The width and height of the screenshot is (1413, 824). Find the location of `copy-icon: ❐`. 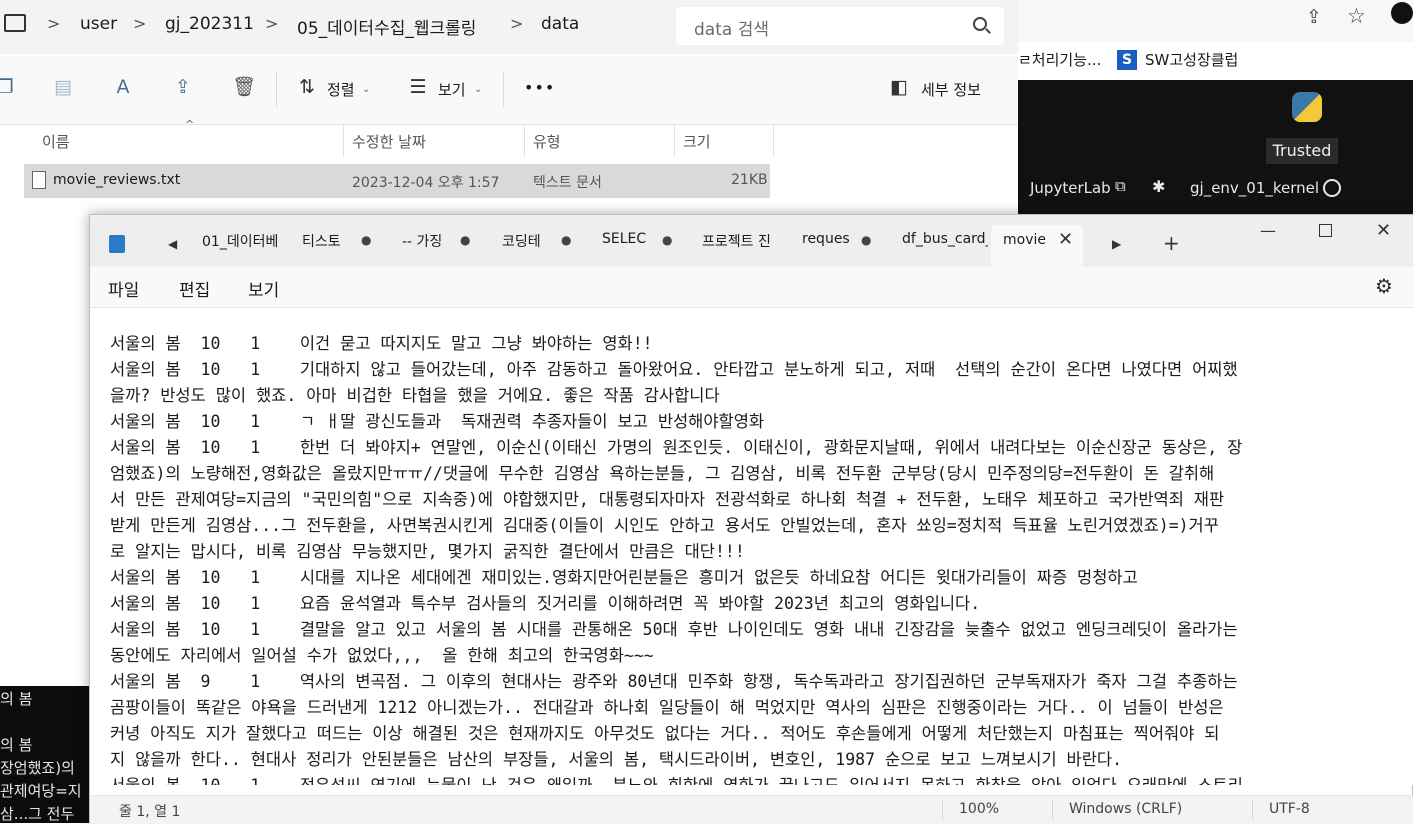

copy-icon: ❐ is located at coordinates (8, 87).